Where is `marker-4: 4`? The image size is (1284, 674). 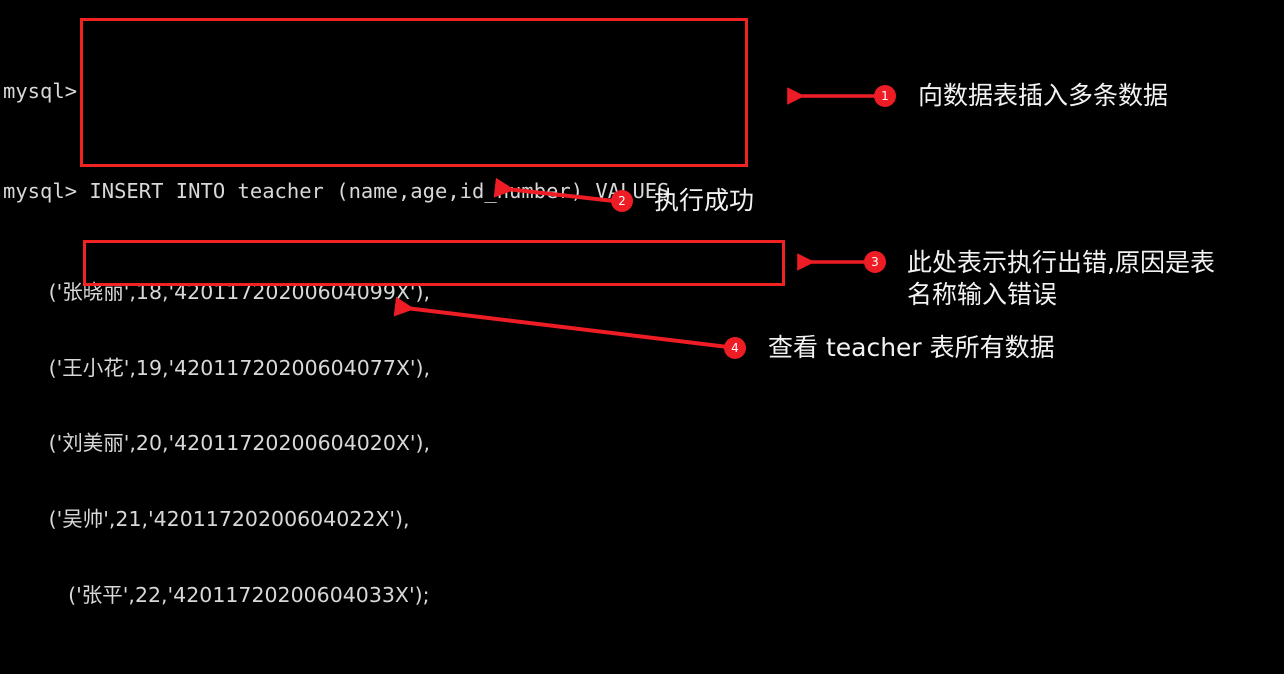
marker-4: 4 is located at coordinates (735, 348).